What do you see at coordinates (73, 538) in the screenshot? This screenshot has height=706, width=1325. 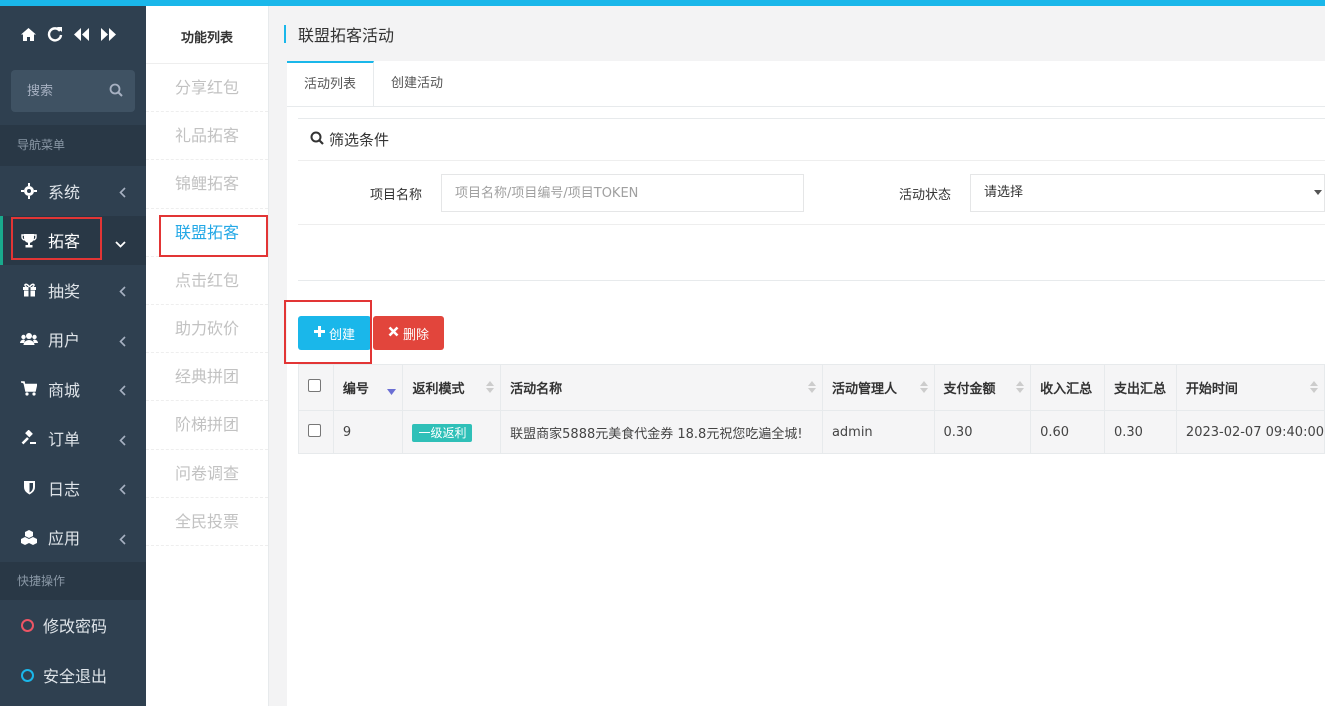 I see `sidebar-item-apps: 应用` at bounding box center [73, 538].